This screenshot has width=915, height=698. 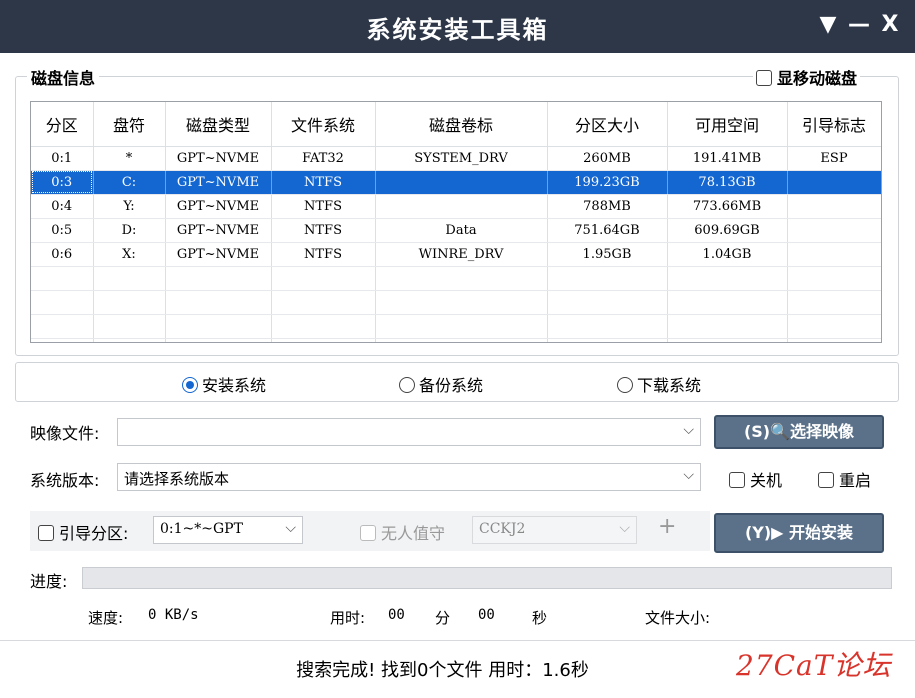 I want to click on select-image-button: (S)🔍选择映像, so click(x=799, y=432).